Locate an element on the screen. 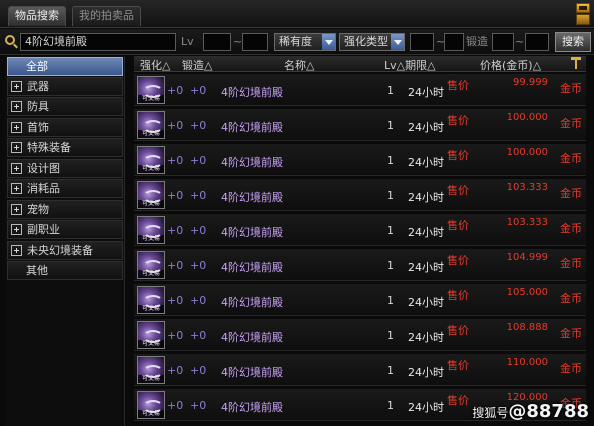  forge-max-input is located at coordinates (537, 42).